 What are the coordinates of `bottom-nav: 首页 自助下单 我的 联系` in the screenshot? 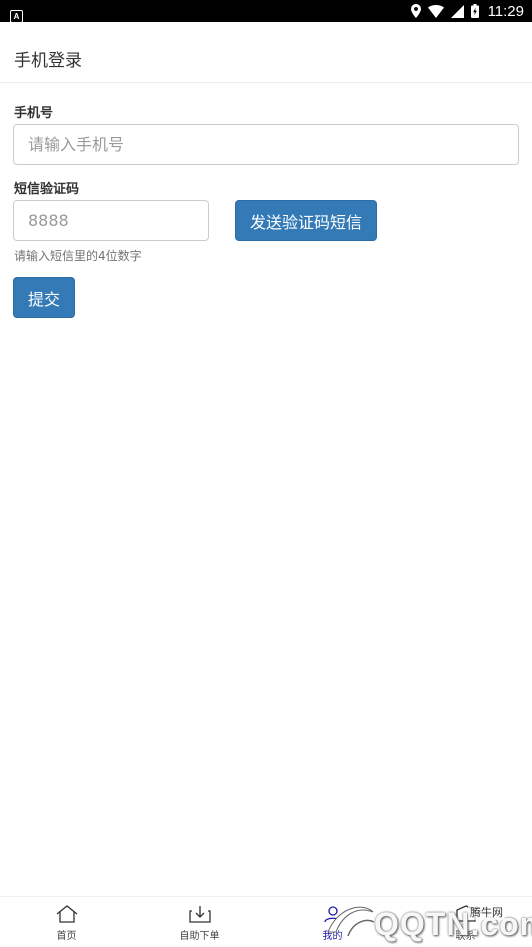 It's located at (266, 921).